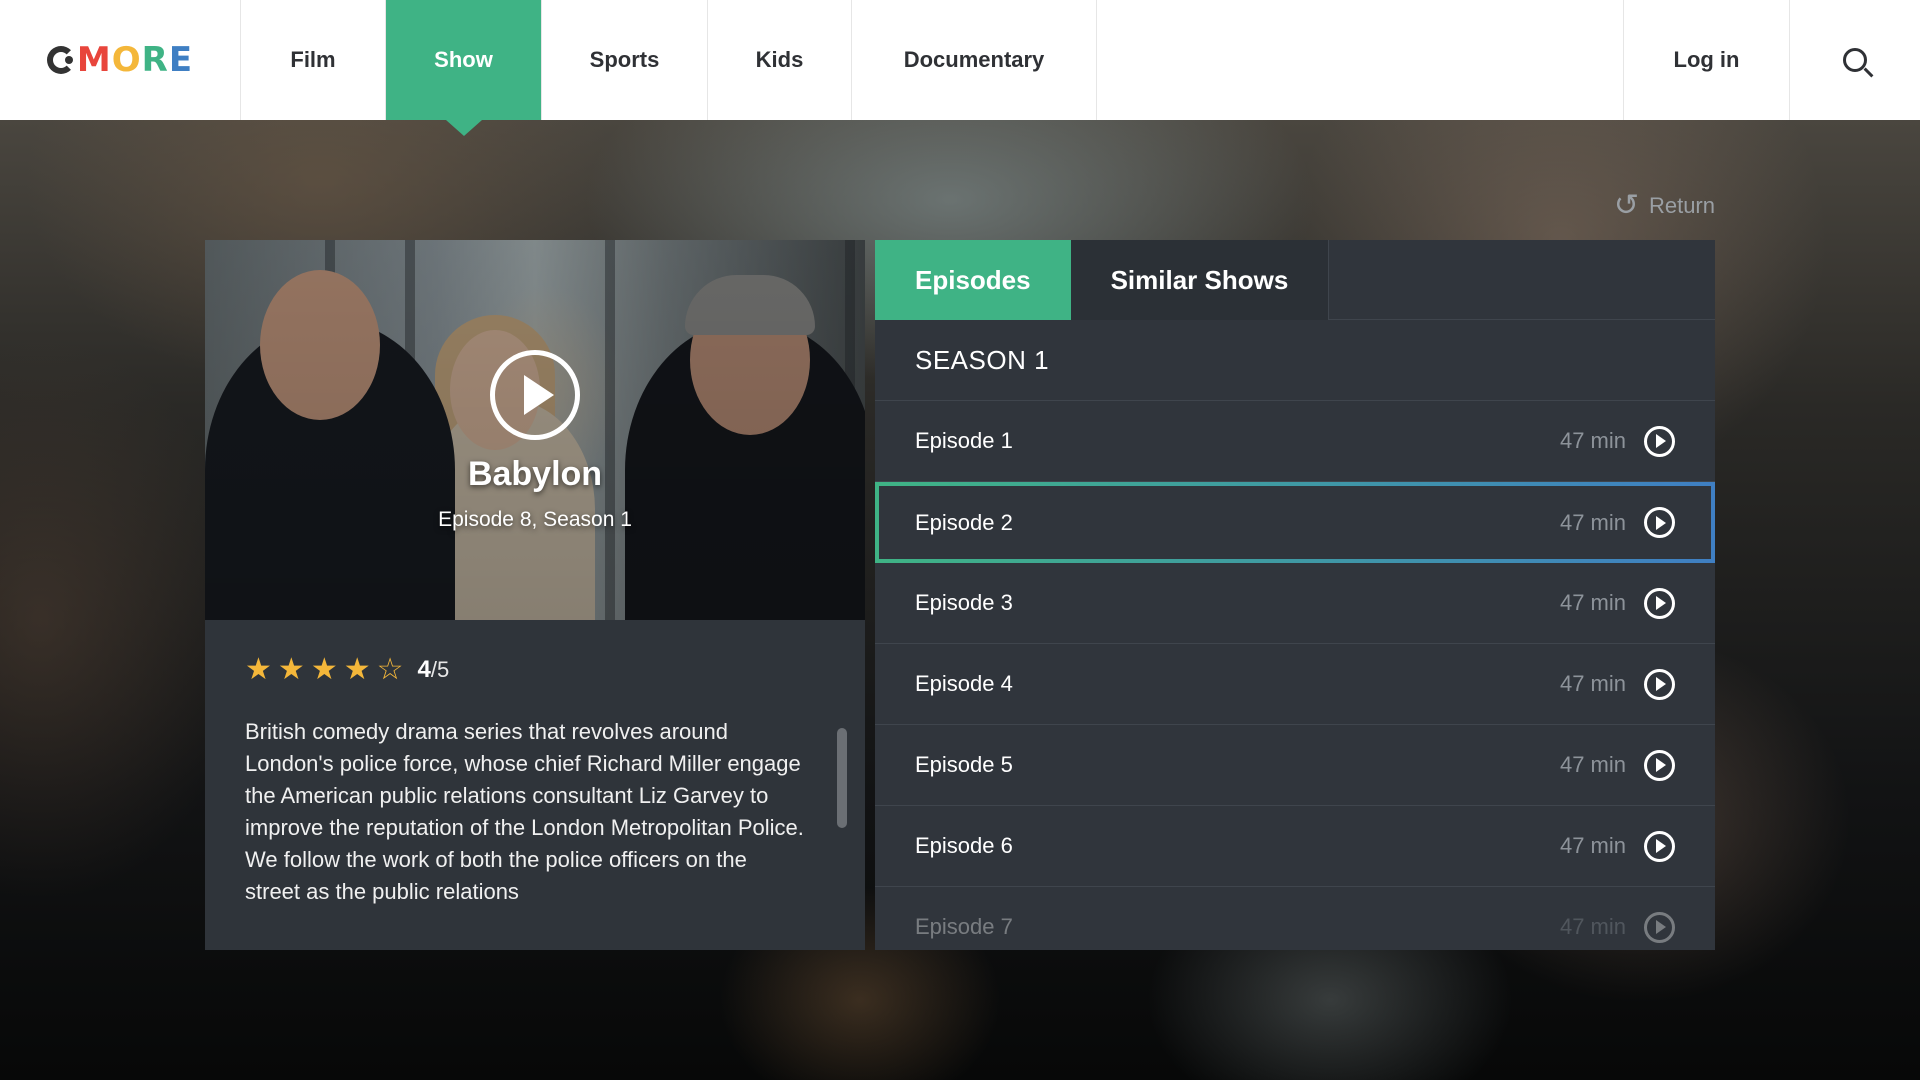 This screenshot has height=1080, width=1920. I want to click on logo-letter: M, so click(94, 60).